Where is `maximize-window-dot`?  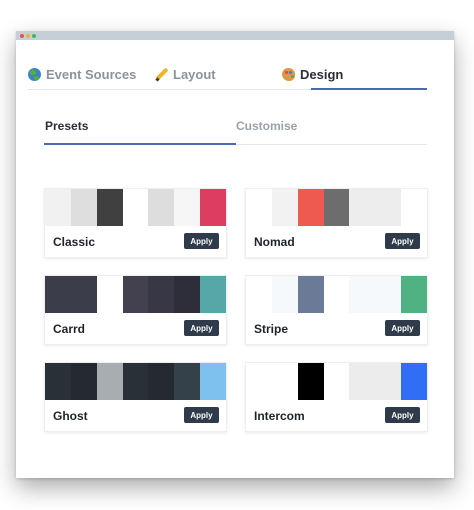 maximize-window-dot is located at coordinates (34, 36).